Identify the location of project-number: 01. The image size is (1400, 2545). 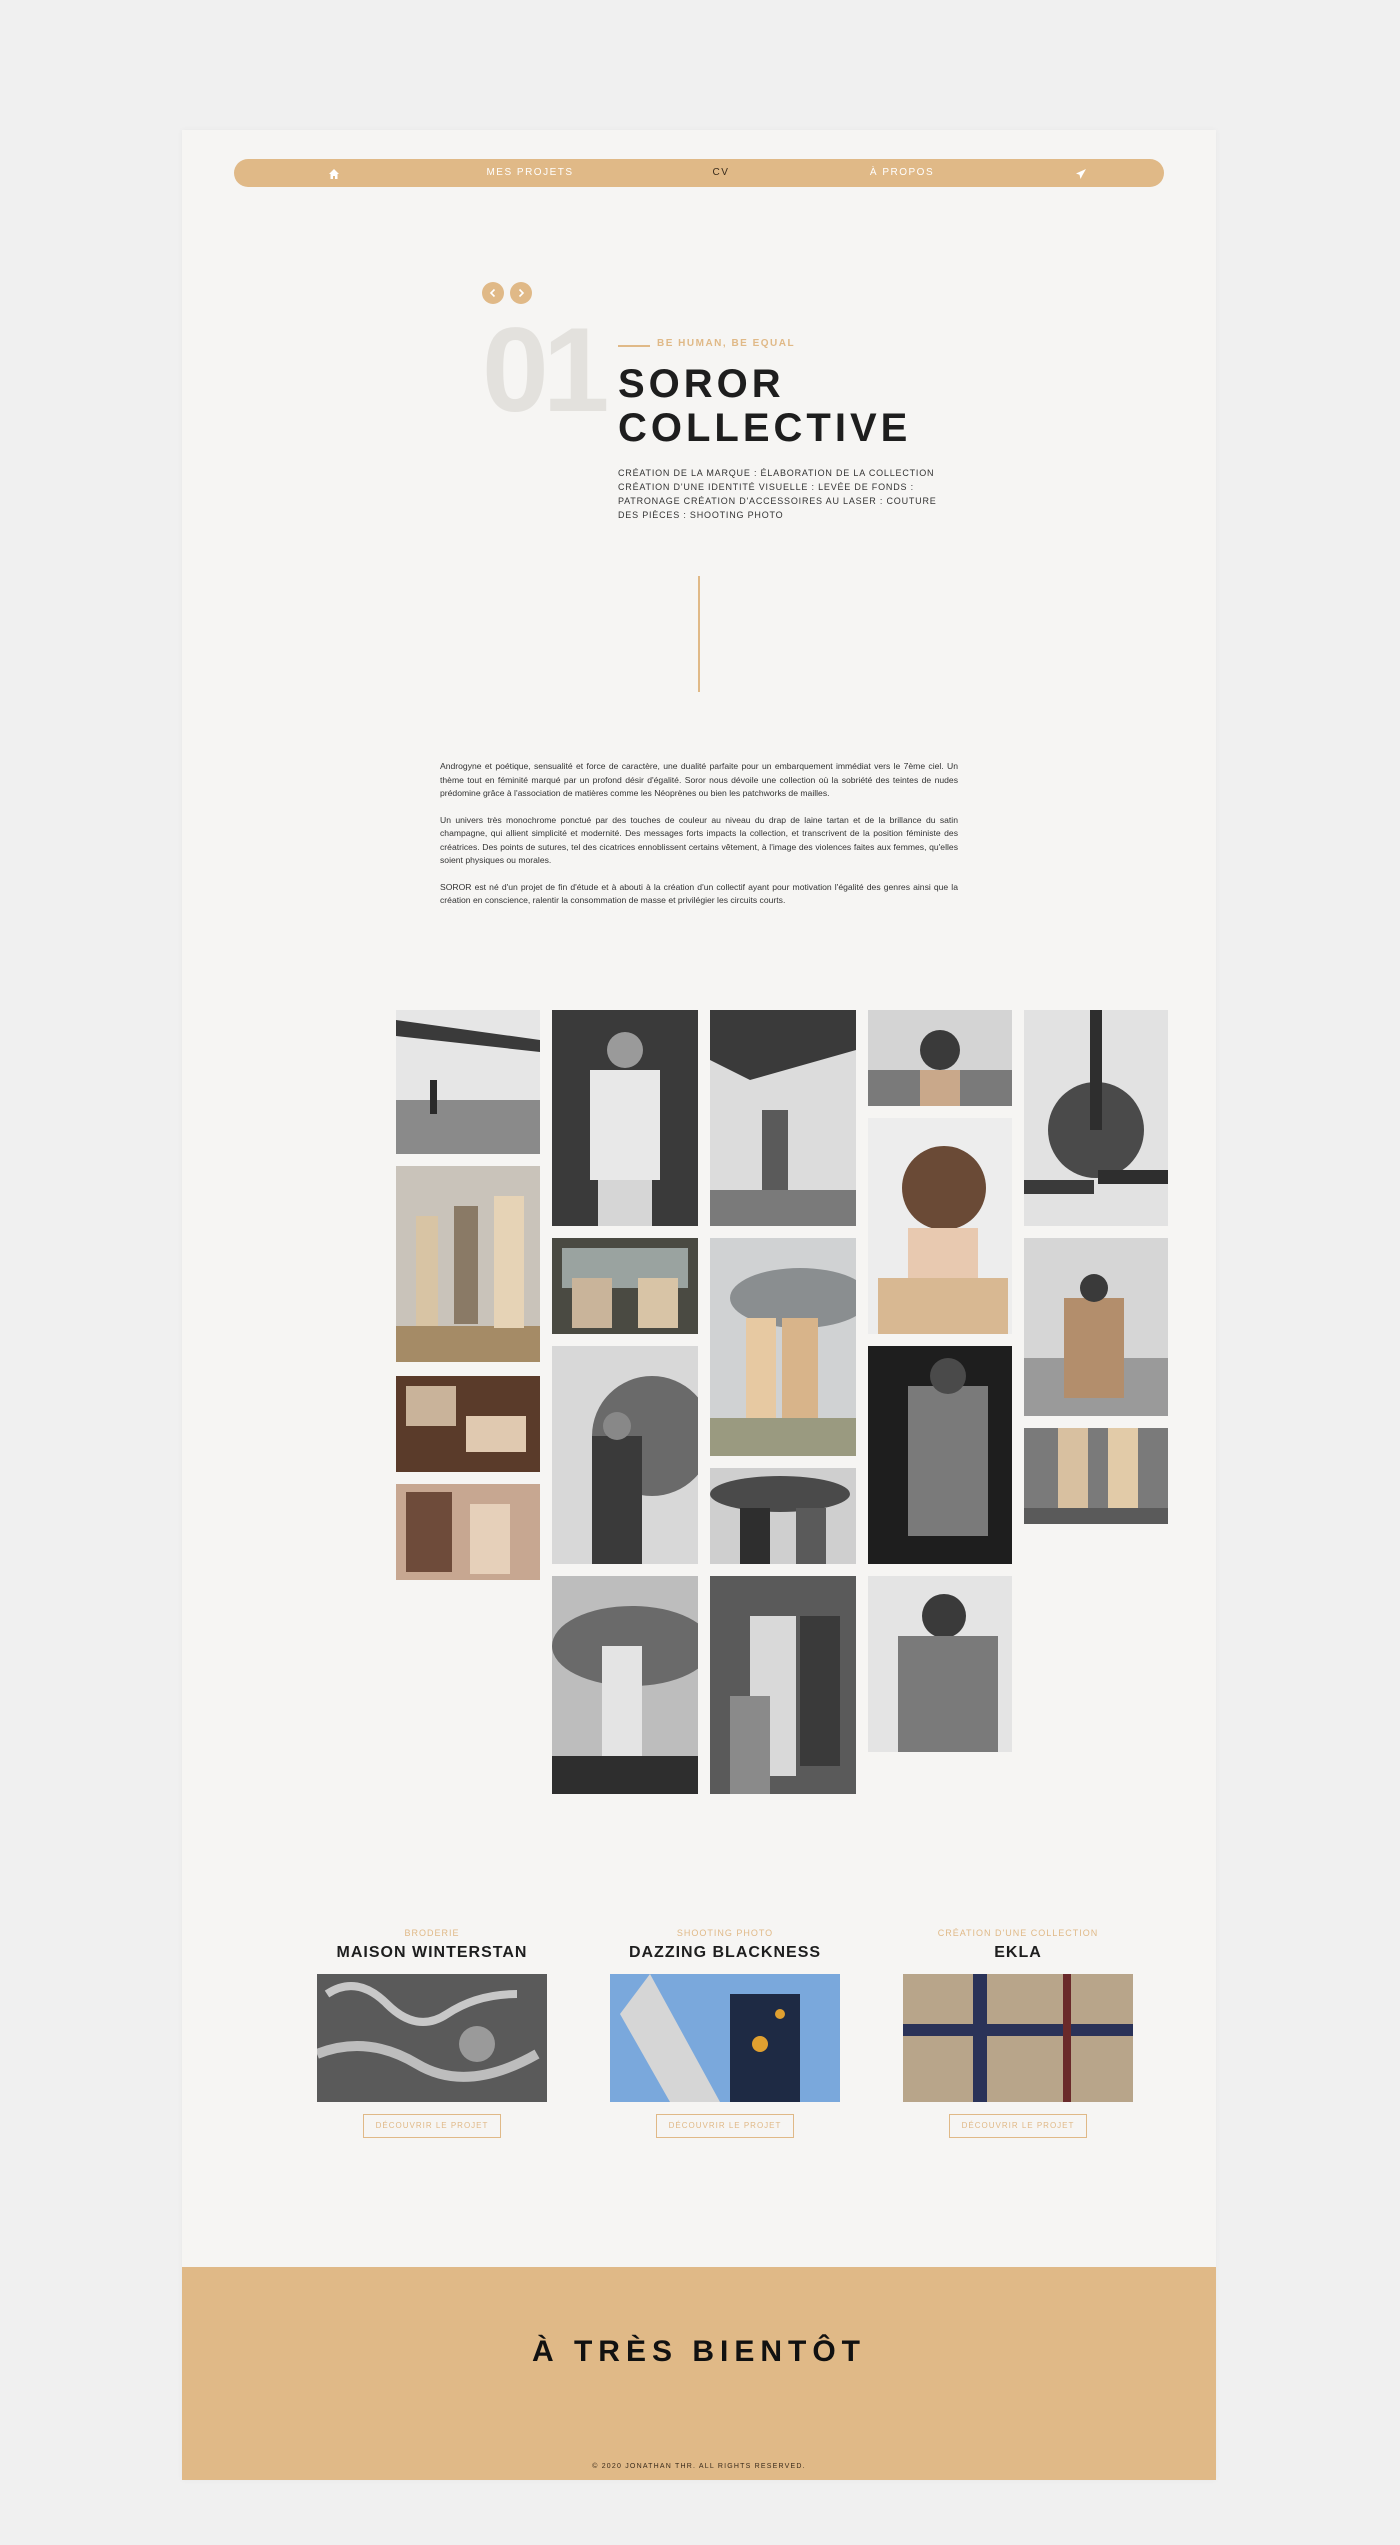
(546, 370).